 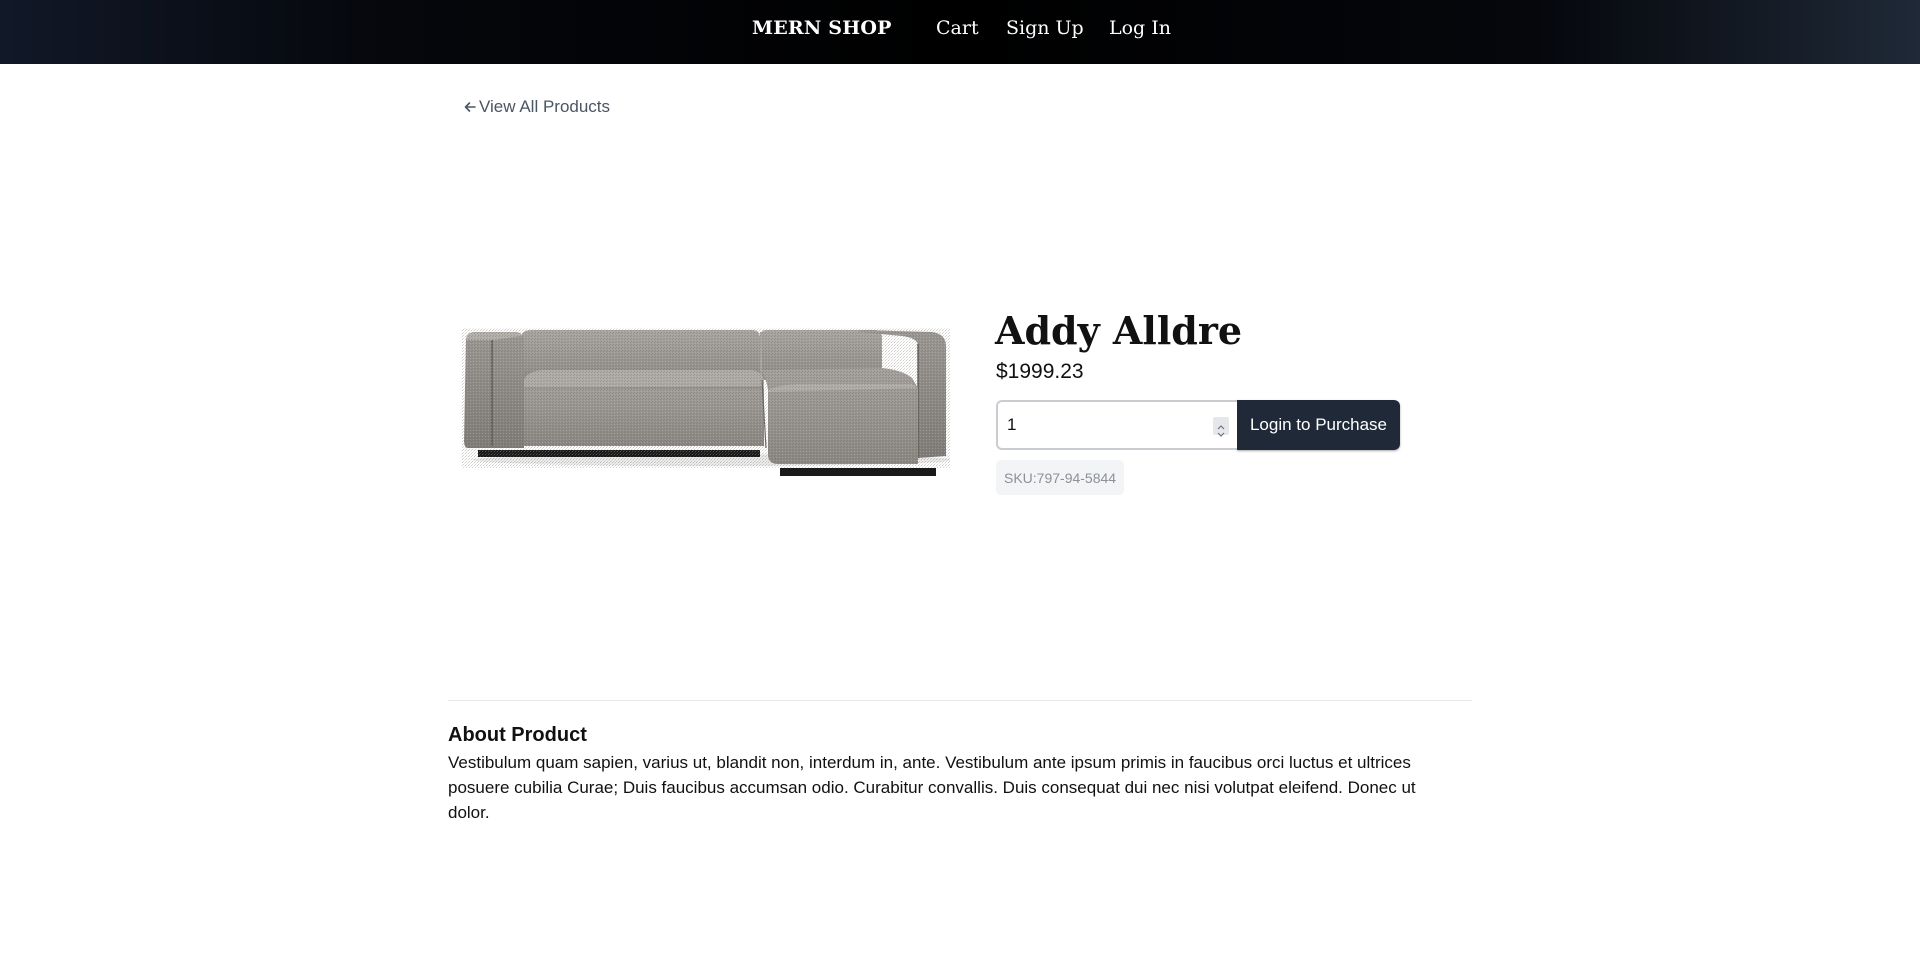 I want to click on arrow-left-icon, so click(x=470, y=107).